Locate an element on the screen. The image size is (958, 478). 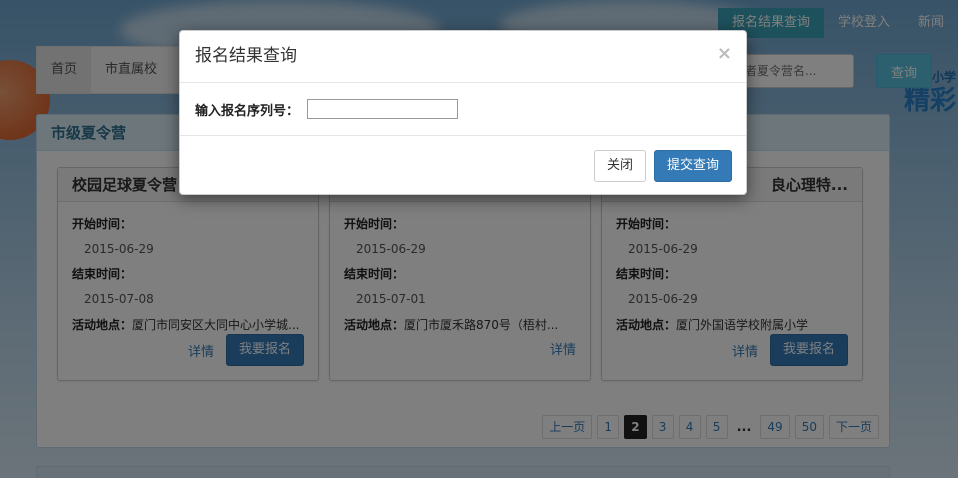
close-icon: × is located at coordinates (724, 53).